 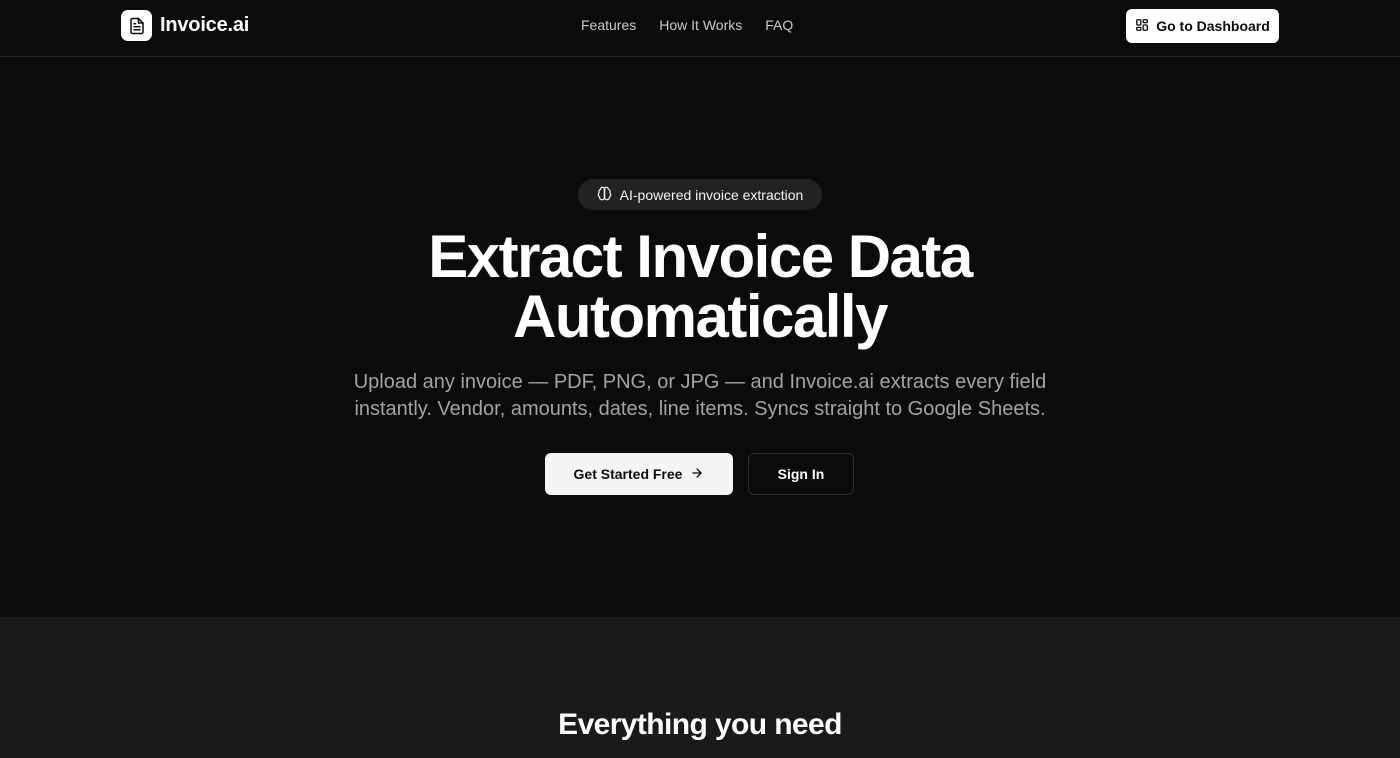 What do you see at coordinates (608, 25) in the screenshot?
I see `nav-link-features: Features` at bounding box center [608, 25].